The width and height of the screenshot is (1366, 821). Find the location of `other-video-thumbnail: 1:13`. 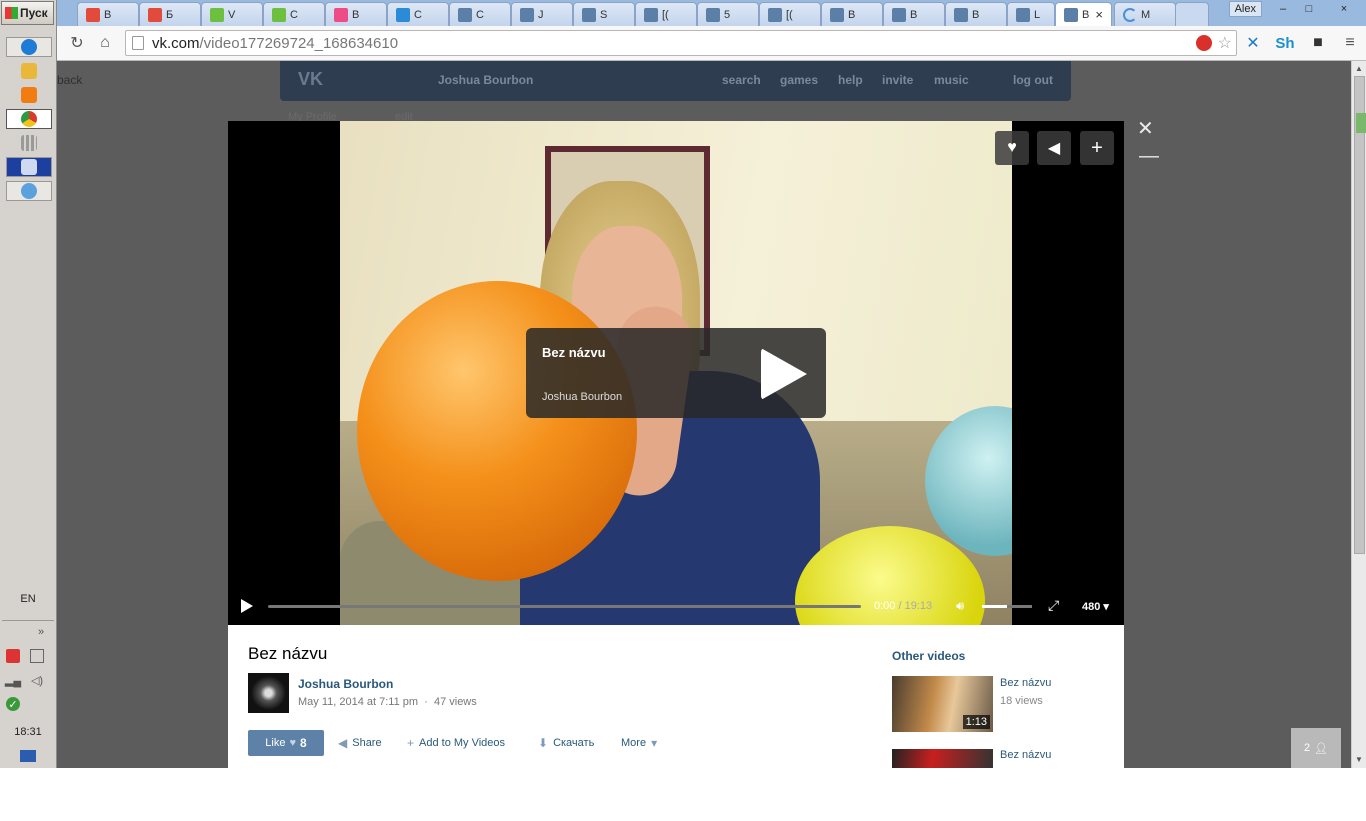

other-video-thumbnail: 1:13 is located at coordinates (942, 704).